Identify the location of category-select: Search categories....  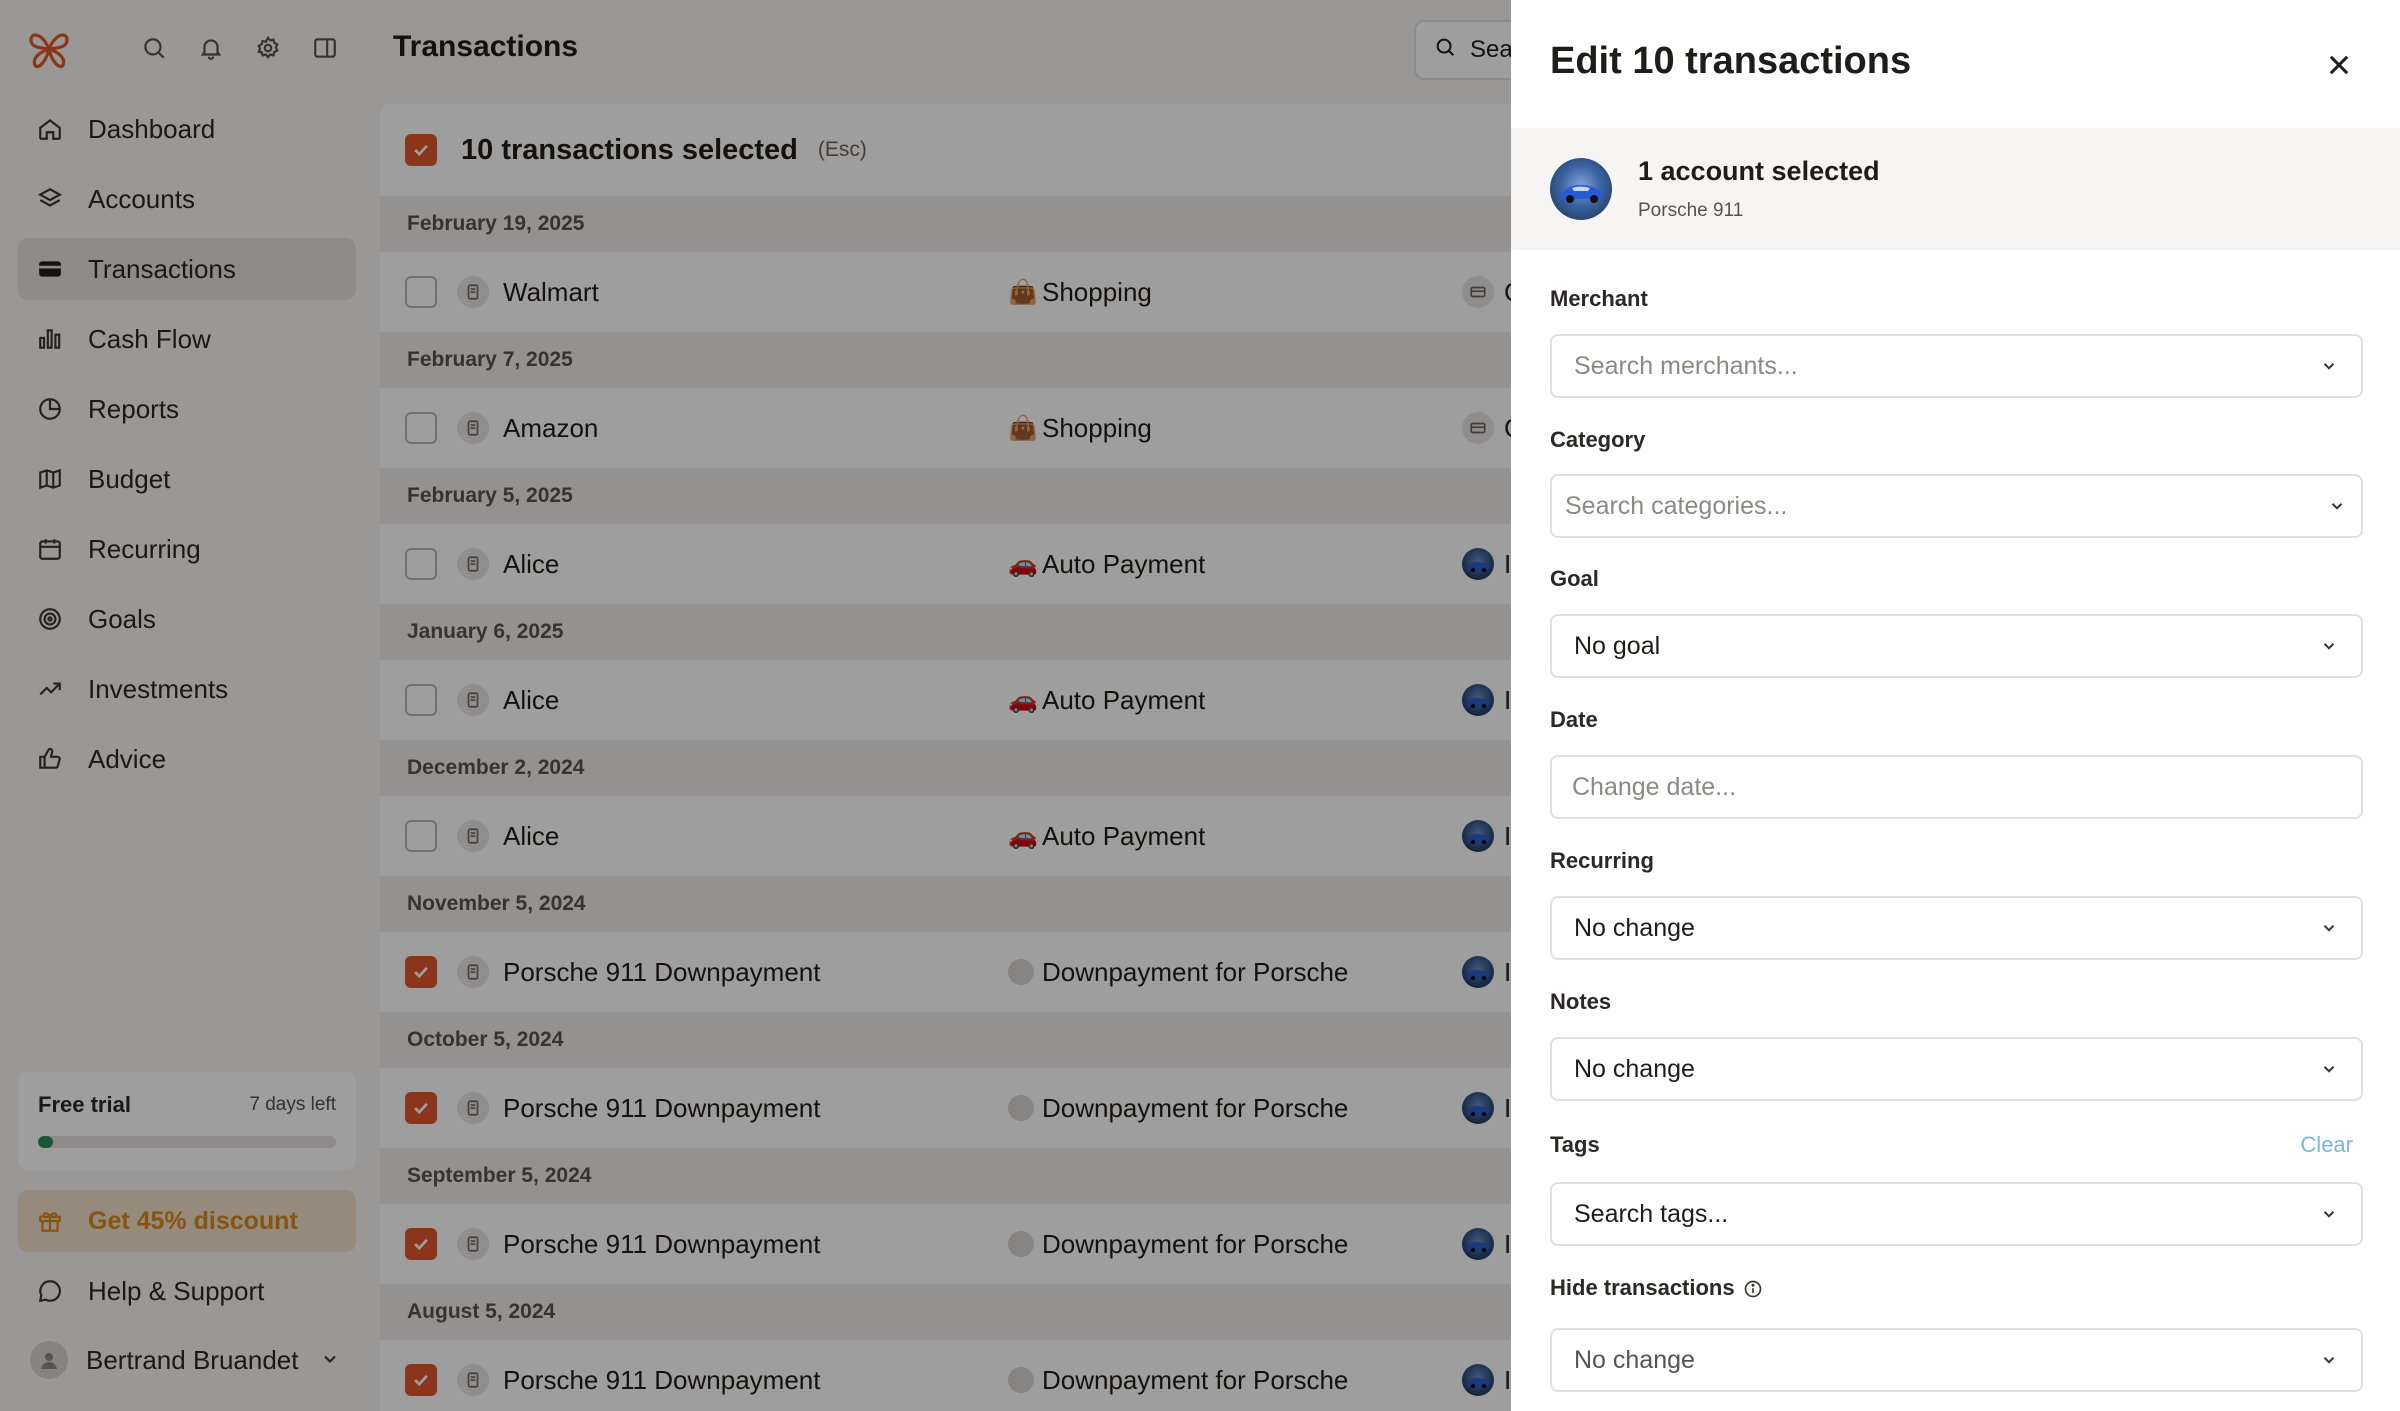
(1956, 506).